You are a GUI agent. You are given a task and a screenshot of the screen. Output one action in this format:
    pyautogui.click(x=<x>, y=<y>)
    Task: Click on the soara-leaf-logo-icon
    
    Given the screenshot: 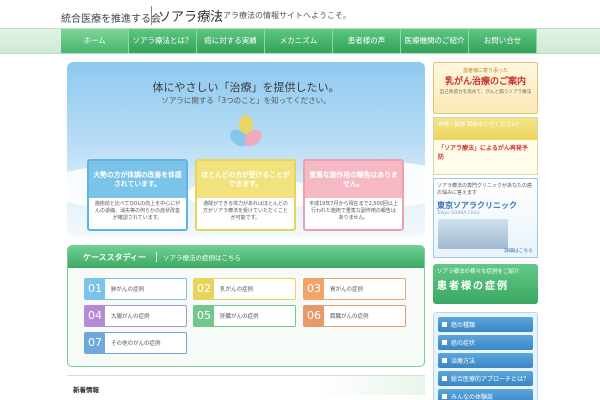 What is the action you would take?
    pyautogui.click(x=246, y=131)
    